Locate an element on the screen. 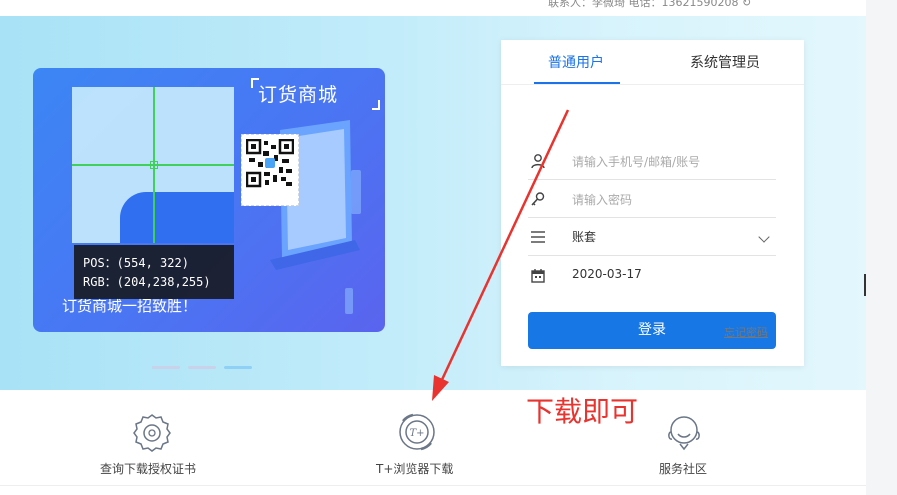 The width and height of the screenshot is (897, 495). magnifier-preview is located at coordinates (177, 217).